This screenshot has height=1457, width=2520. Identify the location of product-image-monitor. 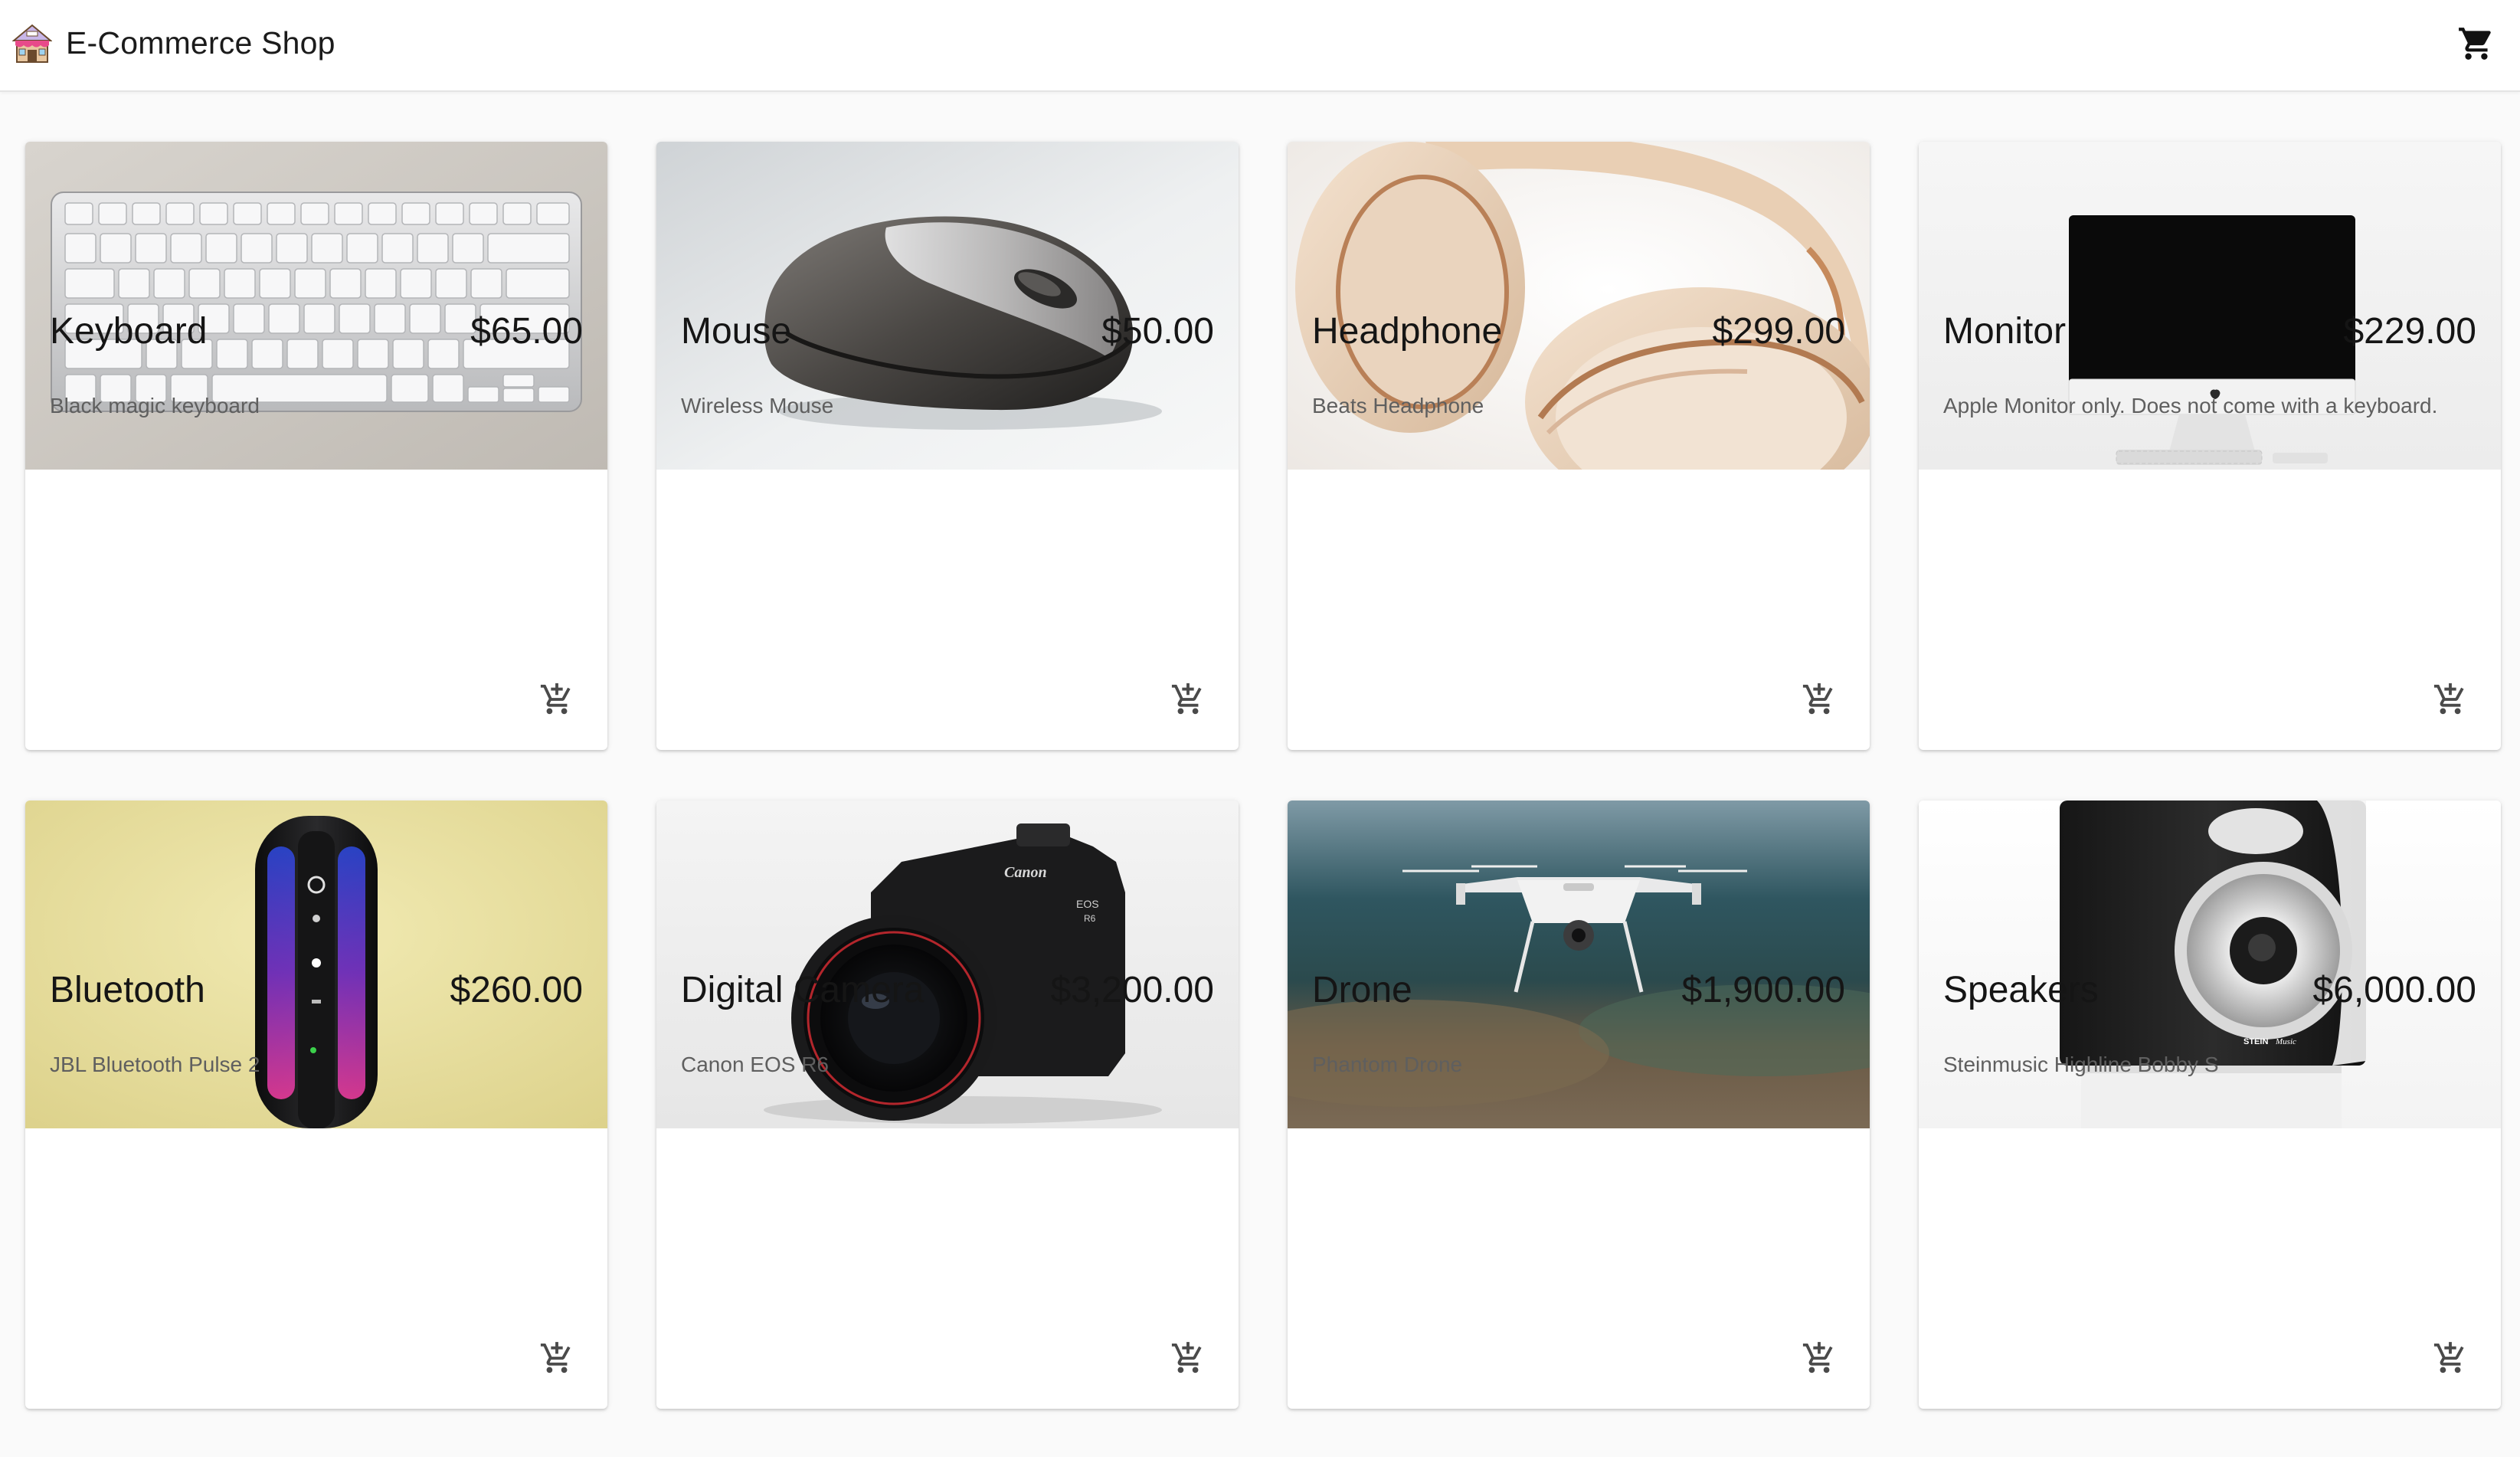
(2210, 306).